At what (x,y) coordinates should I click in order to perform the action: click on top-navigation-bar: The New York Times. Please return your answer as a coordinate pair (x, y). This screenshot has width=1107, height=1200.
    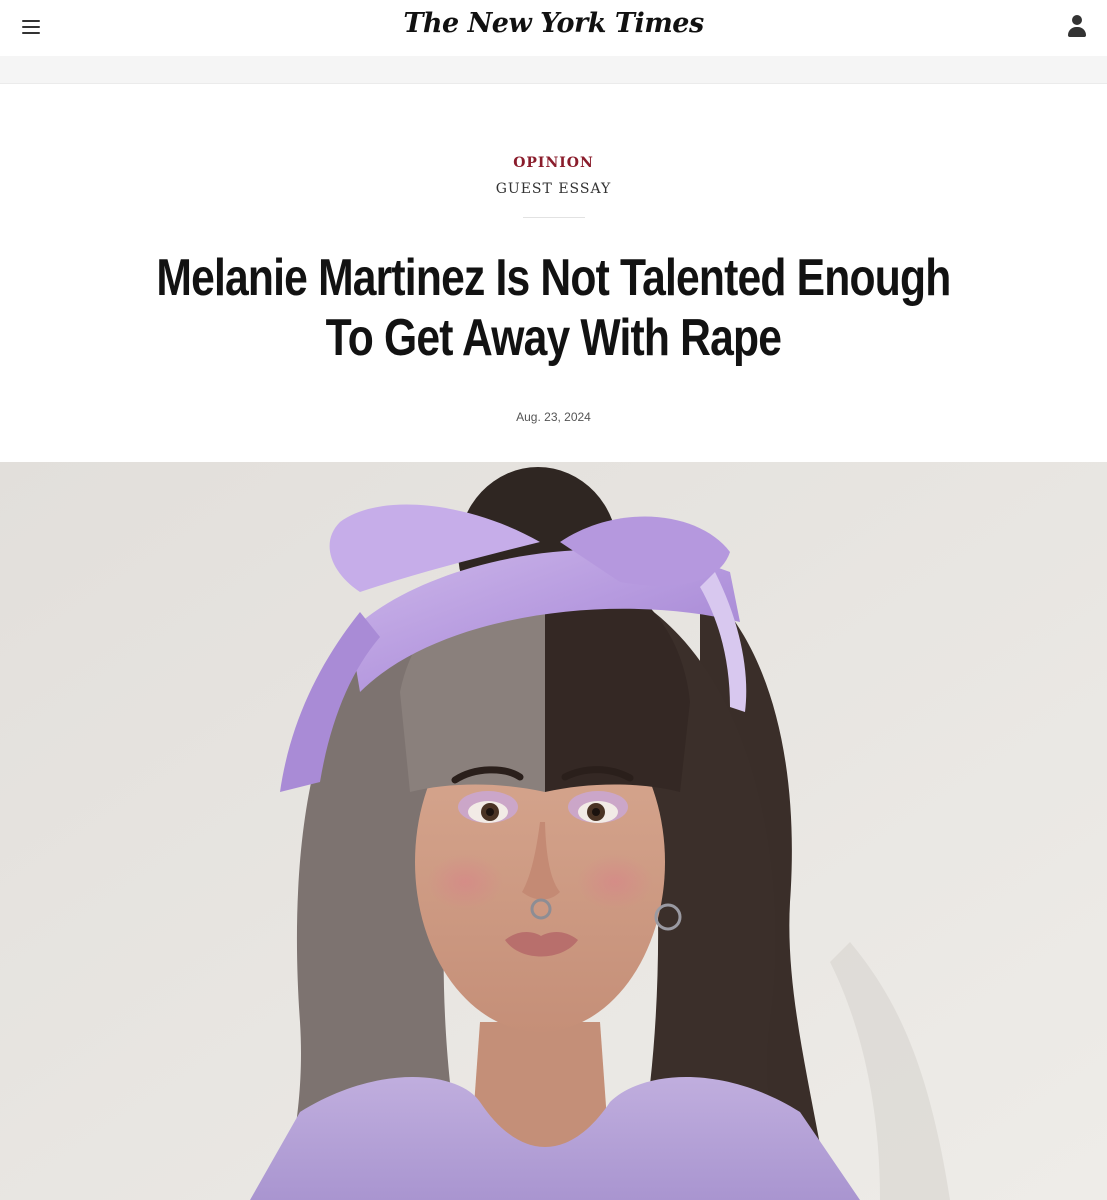
    Looking at the image, I should click on (553, 28).